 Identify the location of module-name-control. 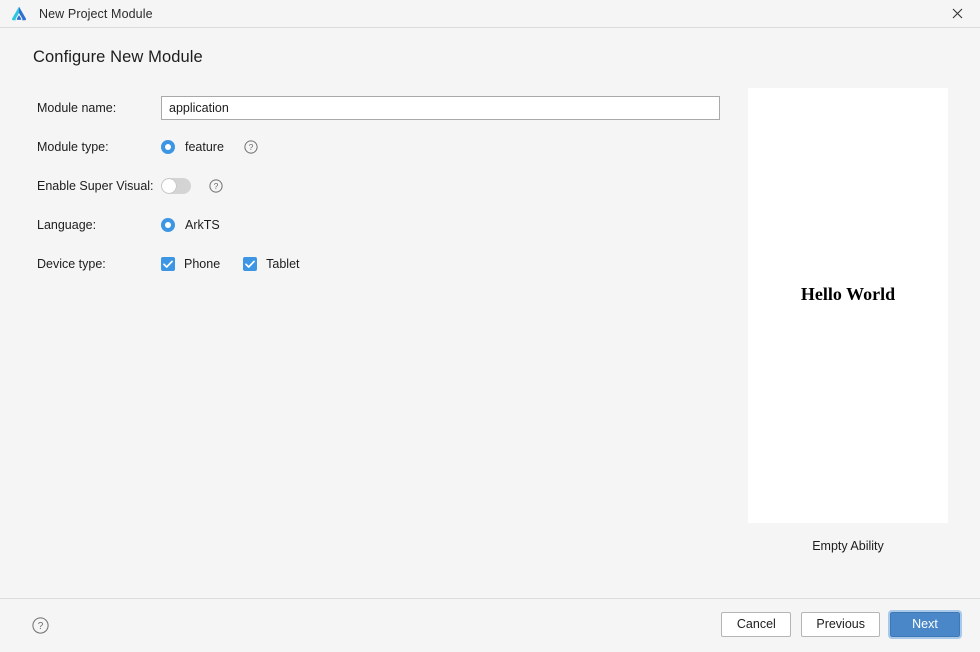
(440, 107).